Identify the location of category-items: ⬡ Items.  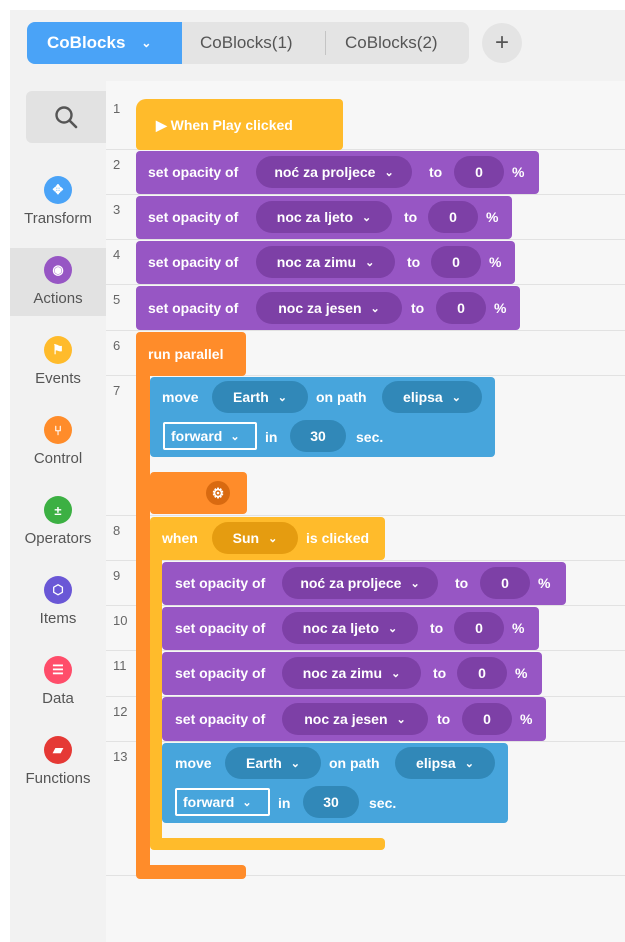
(58, 602).